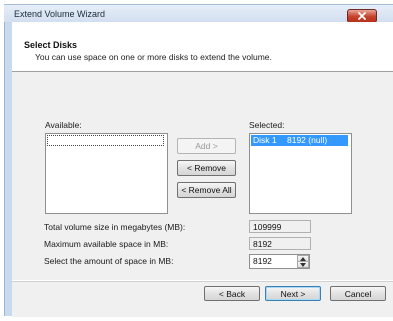  I want to click on close-button, so click(362, 16).